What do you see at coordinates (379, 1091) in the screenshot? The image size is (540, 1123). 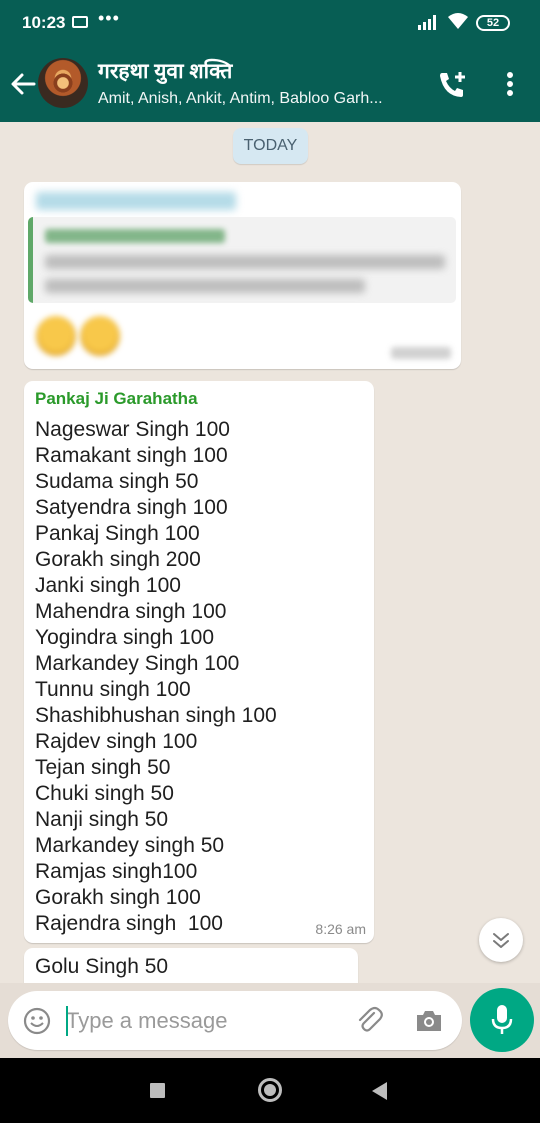 I see `back-button` at bounding box center [379, 1091].